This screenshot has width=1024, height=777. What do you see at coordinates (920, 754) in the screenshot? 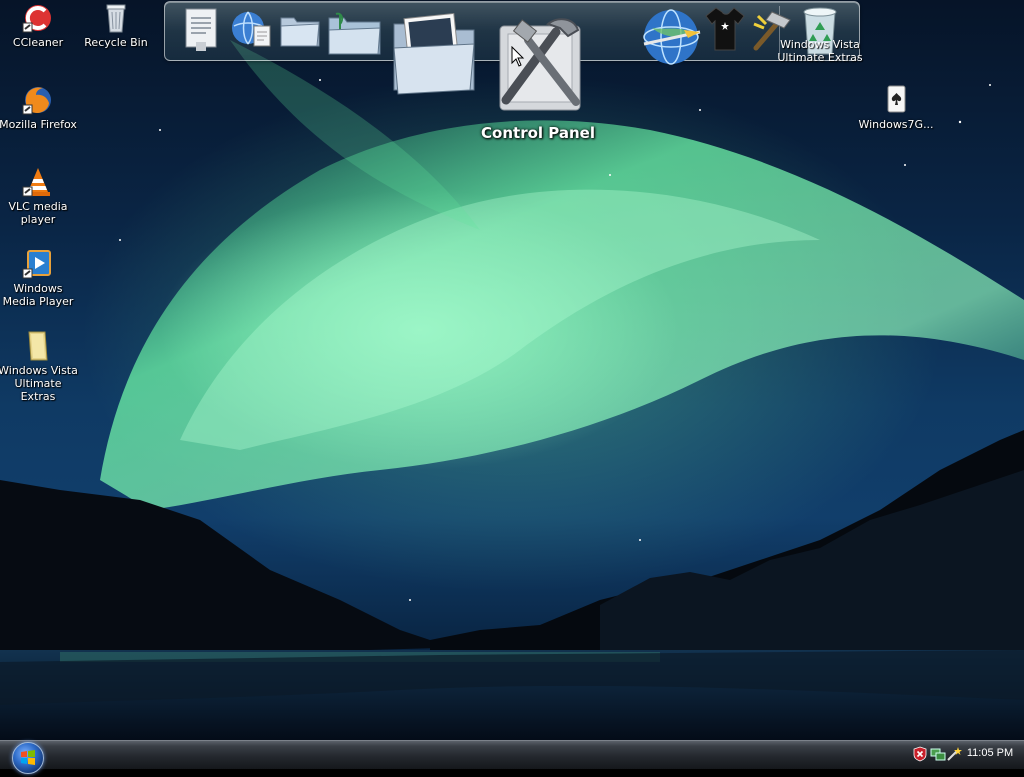
I see `security-alert-icon` at bounding box center [920, 754].